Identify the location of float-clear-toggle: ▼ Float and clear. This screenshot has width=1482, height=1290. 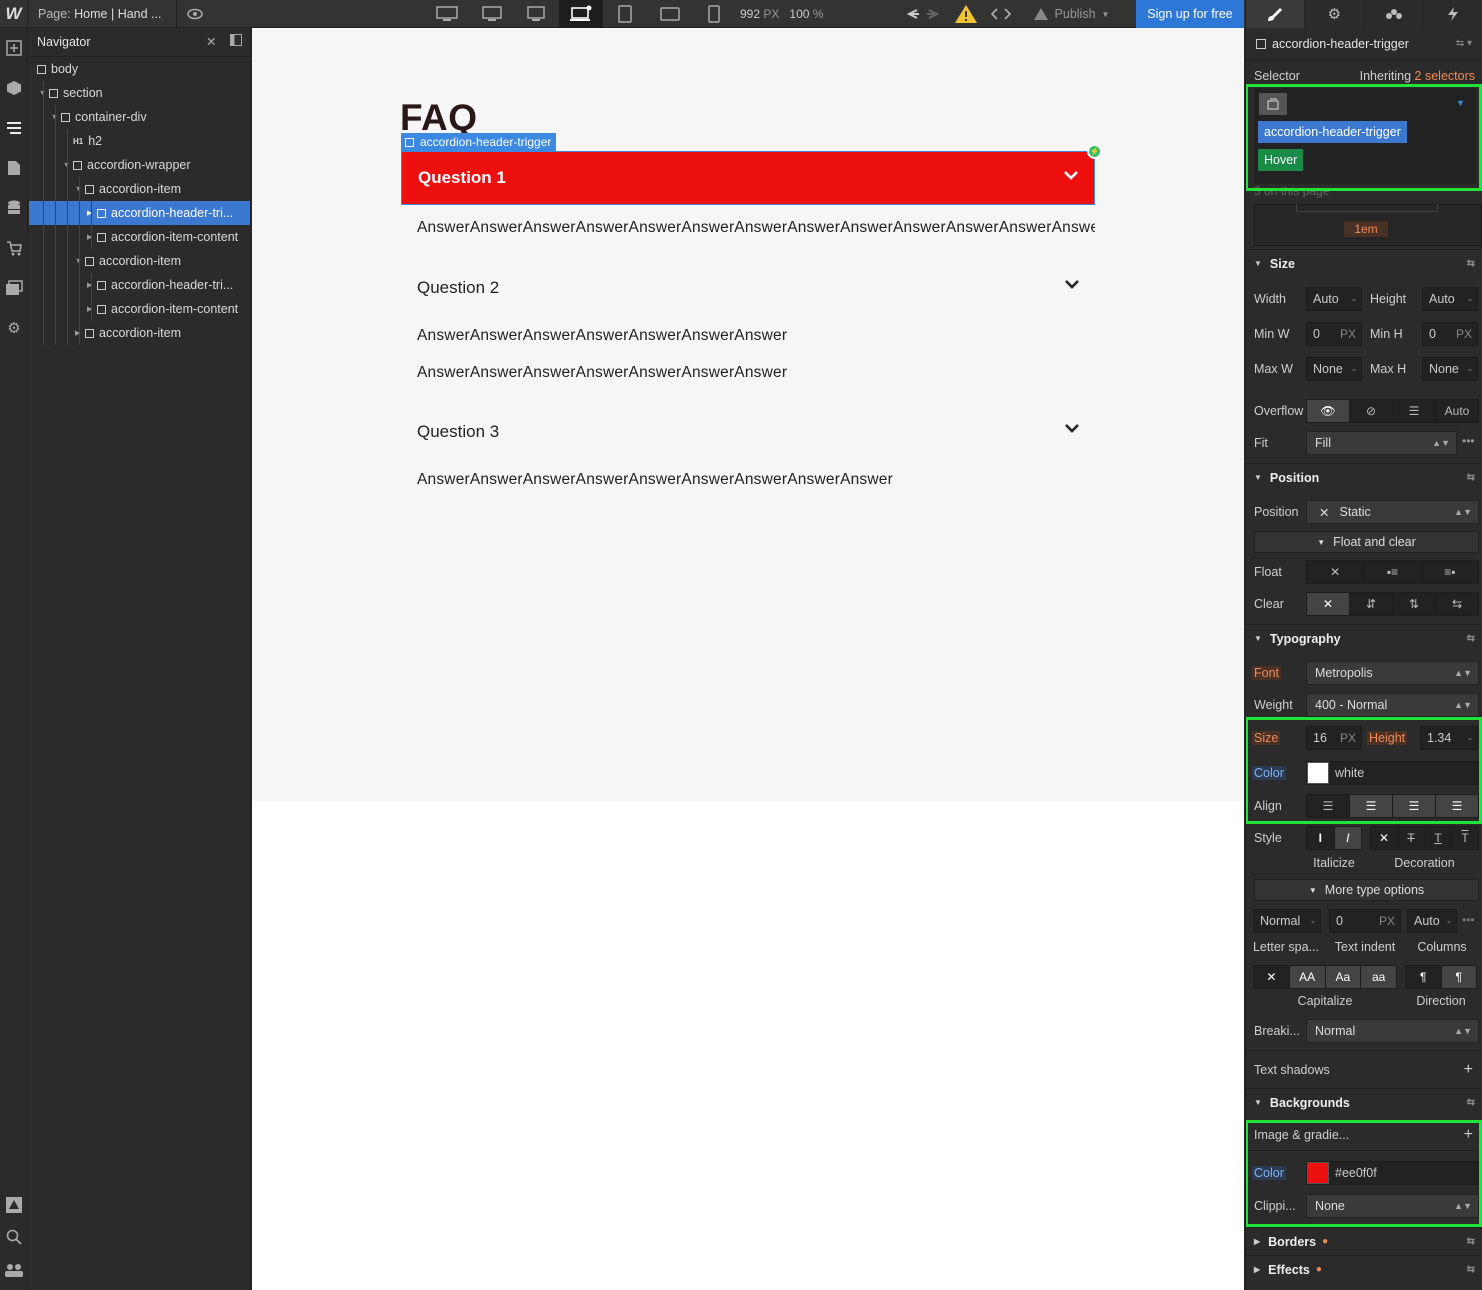
(1366, 542).